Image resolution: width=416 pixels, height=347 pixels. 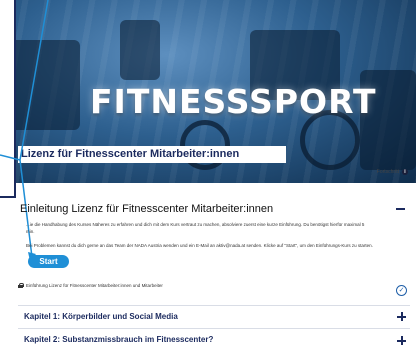 What do you see at coordinates (30, 231) in the screenshot?
I see `intro-description-cont: min.` at bounding box center [30, 231].